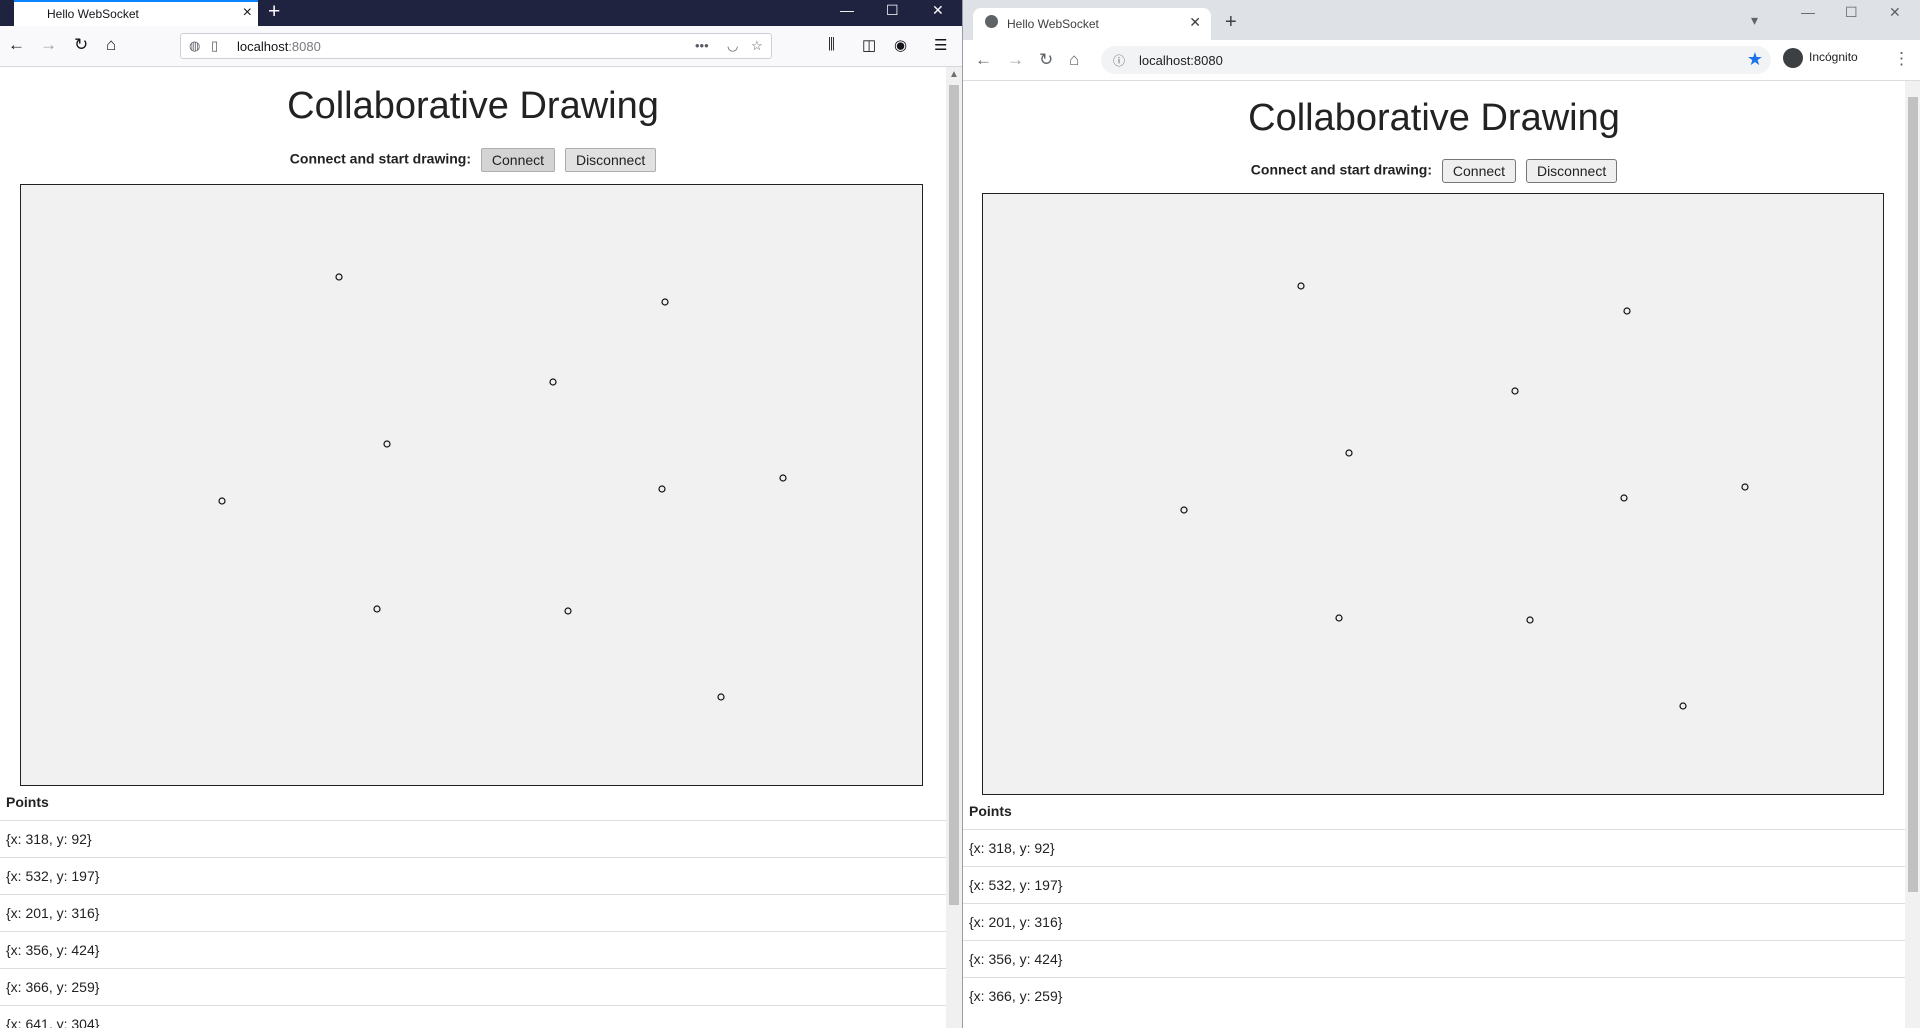  What do you see at coordinates (1053, 24) in the screenshot?
I see `right-tab-title: Hello WebSocket` at bounding box center [1053, 24].